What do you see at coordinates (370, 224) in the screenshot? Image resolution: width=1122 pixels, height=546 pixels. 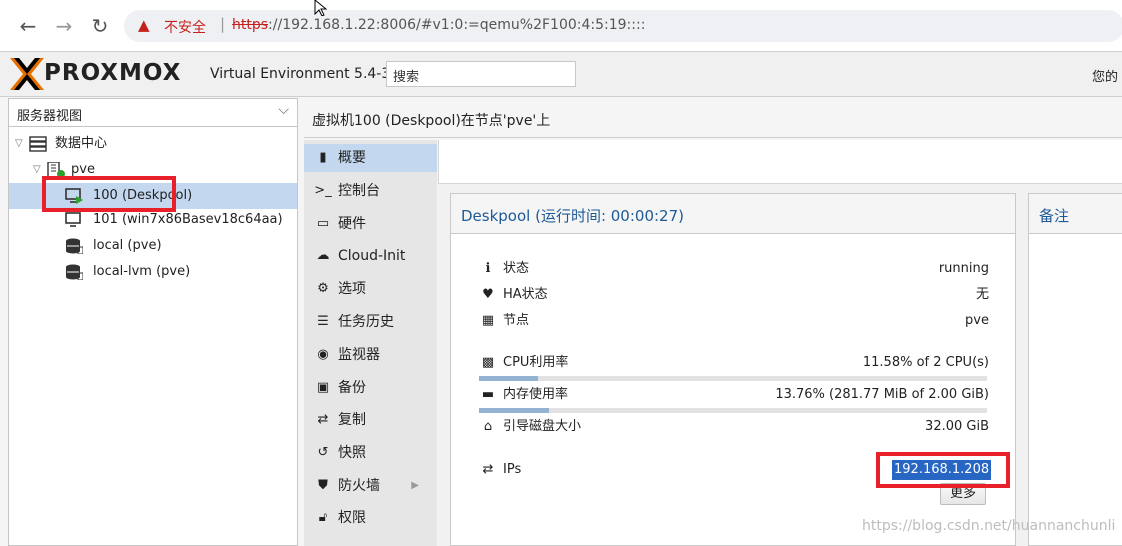 I see `subnav-item-hardware: ▭ 硬件` at bounding box center [370, 224].